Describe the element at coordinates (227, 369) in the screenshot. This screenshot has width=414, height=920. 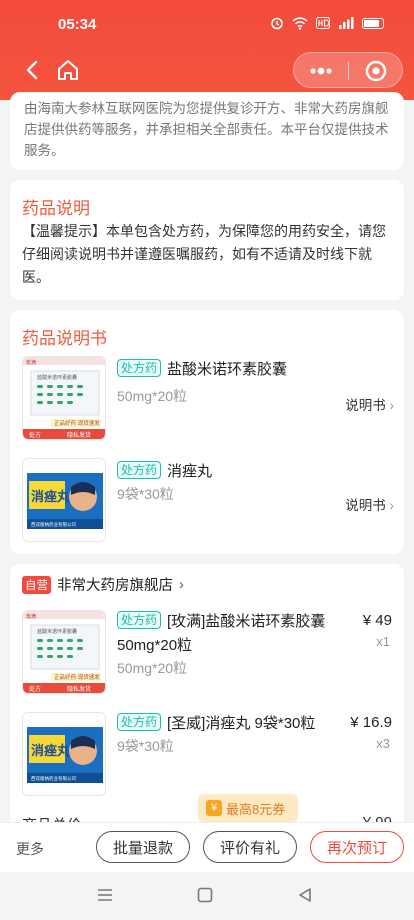
I see `manual-item-name-text: 盐酸米诺环素胶囊` at that location.